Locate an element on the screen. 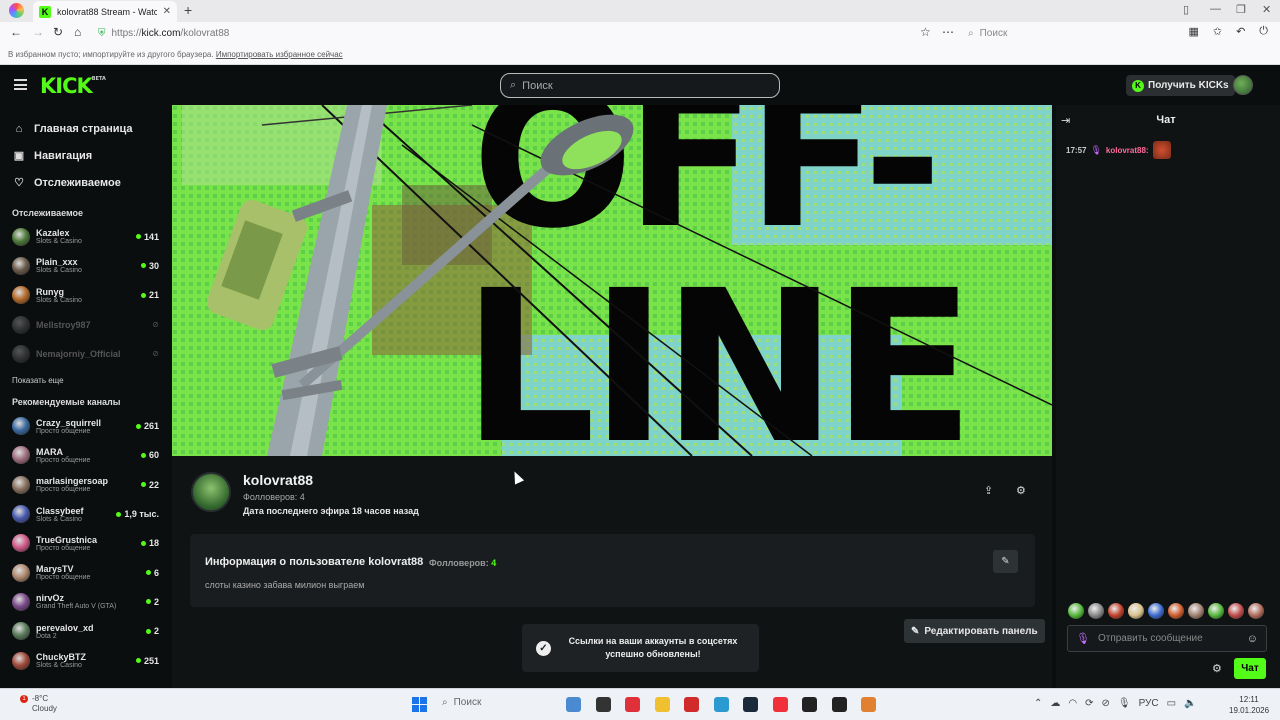 This screenshot has width=1280, height=720. files-app-icon is located at coordinates (603, 704).